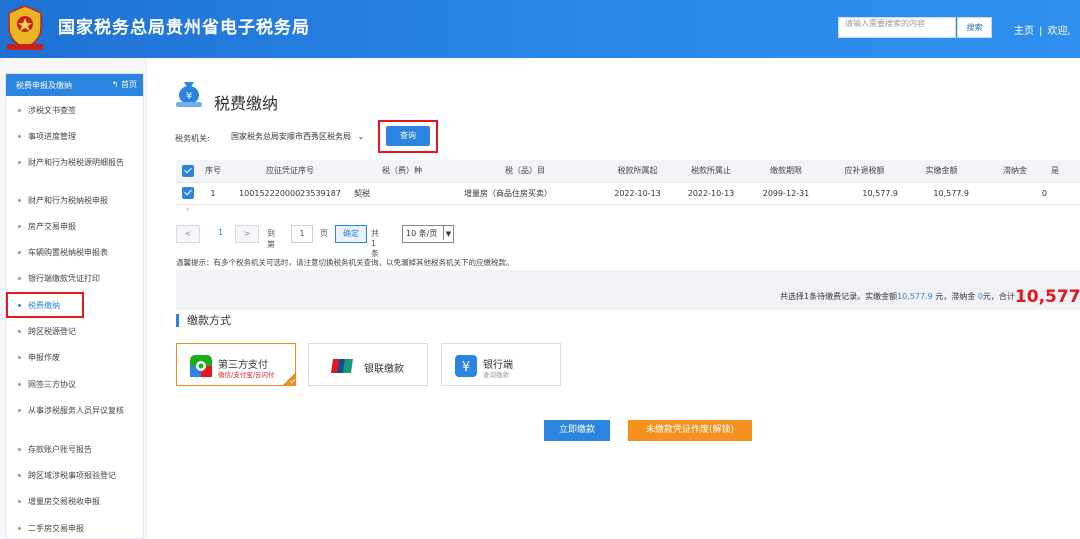 The width and height of the screenshot is (1080, 539). What do you see at coordinates (1015, 171) in the screenshot?
I see `table-header: 滞纳金` at bounding box center [1015, 171].